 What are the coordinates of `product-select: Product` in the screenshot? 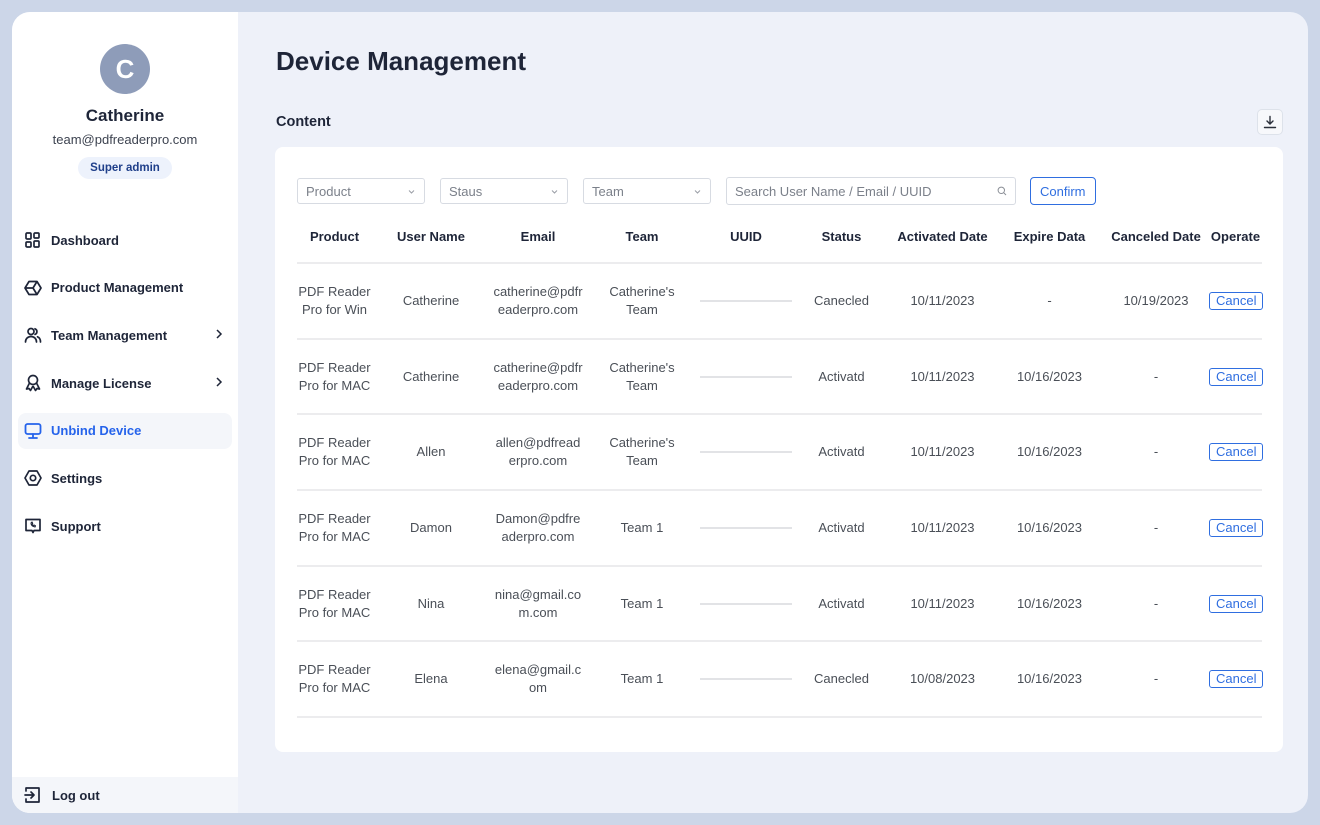 It's located at (361, 191).